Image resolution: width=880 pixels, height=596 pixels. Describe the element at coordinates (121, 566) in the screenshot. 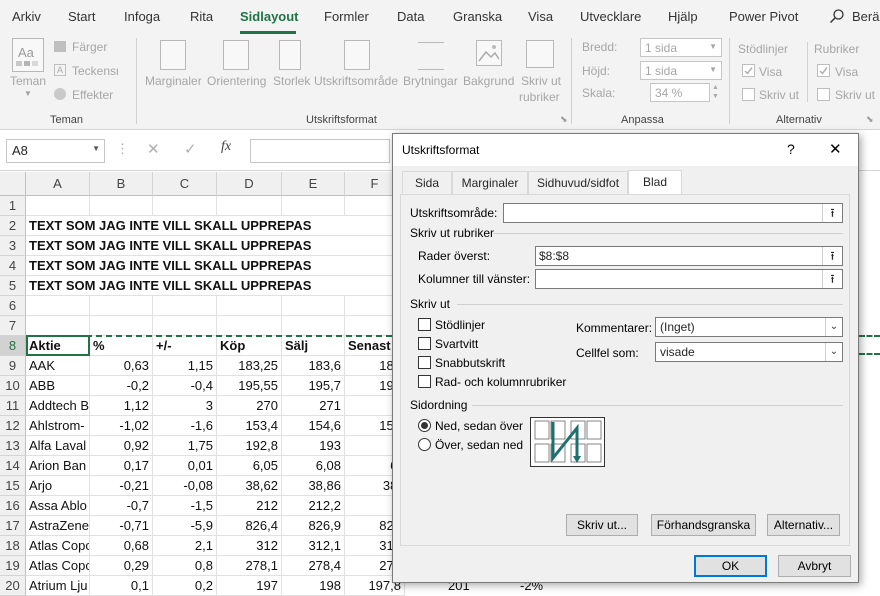

I see `grid-cell: 0,29` at that location.